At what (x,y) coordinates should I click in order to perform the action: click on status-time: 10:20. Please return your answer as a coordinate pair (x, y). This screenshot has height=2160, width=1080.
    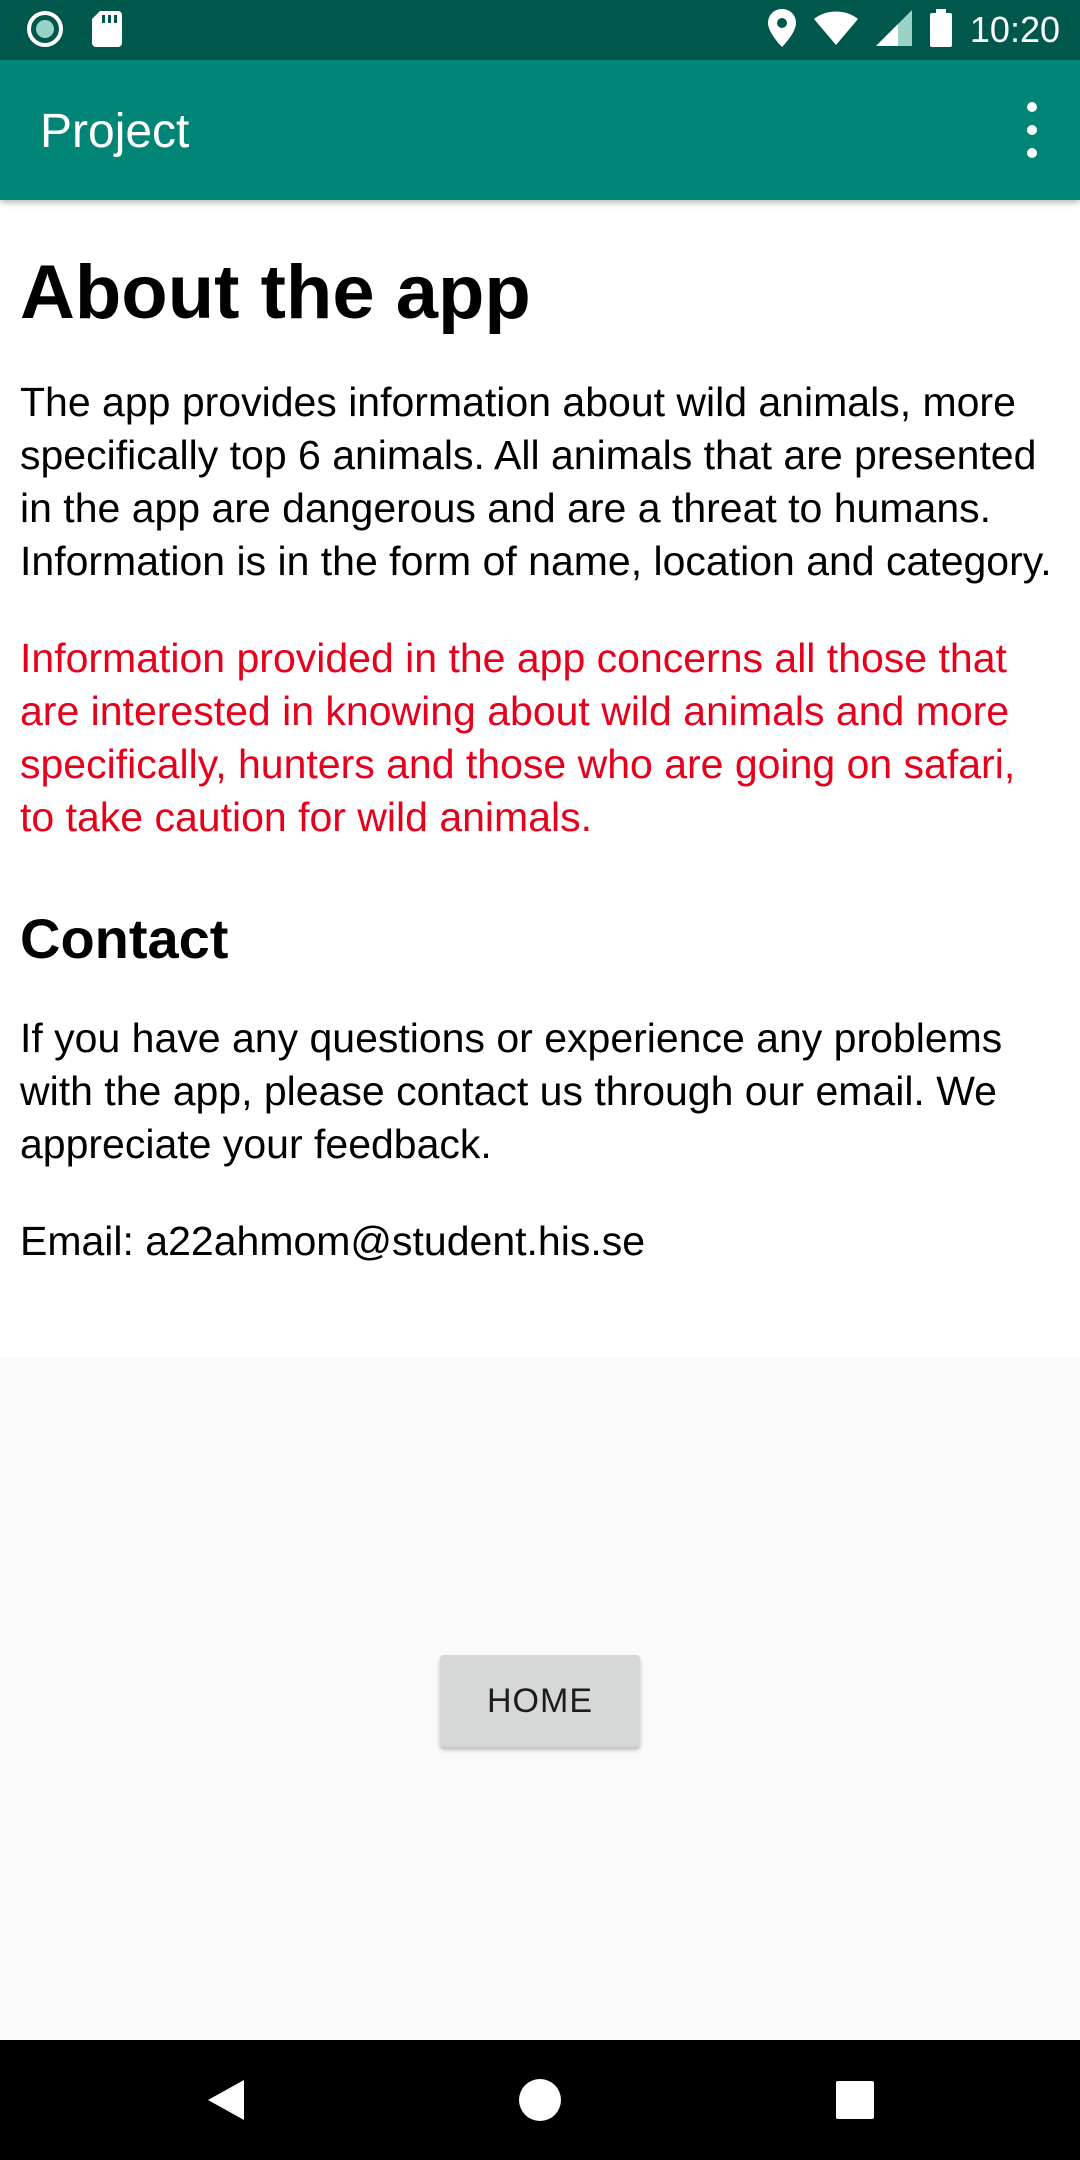
    Looking at the image, I should click on (1014, 29).